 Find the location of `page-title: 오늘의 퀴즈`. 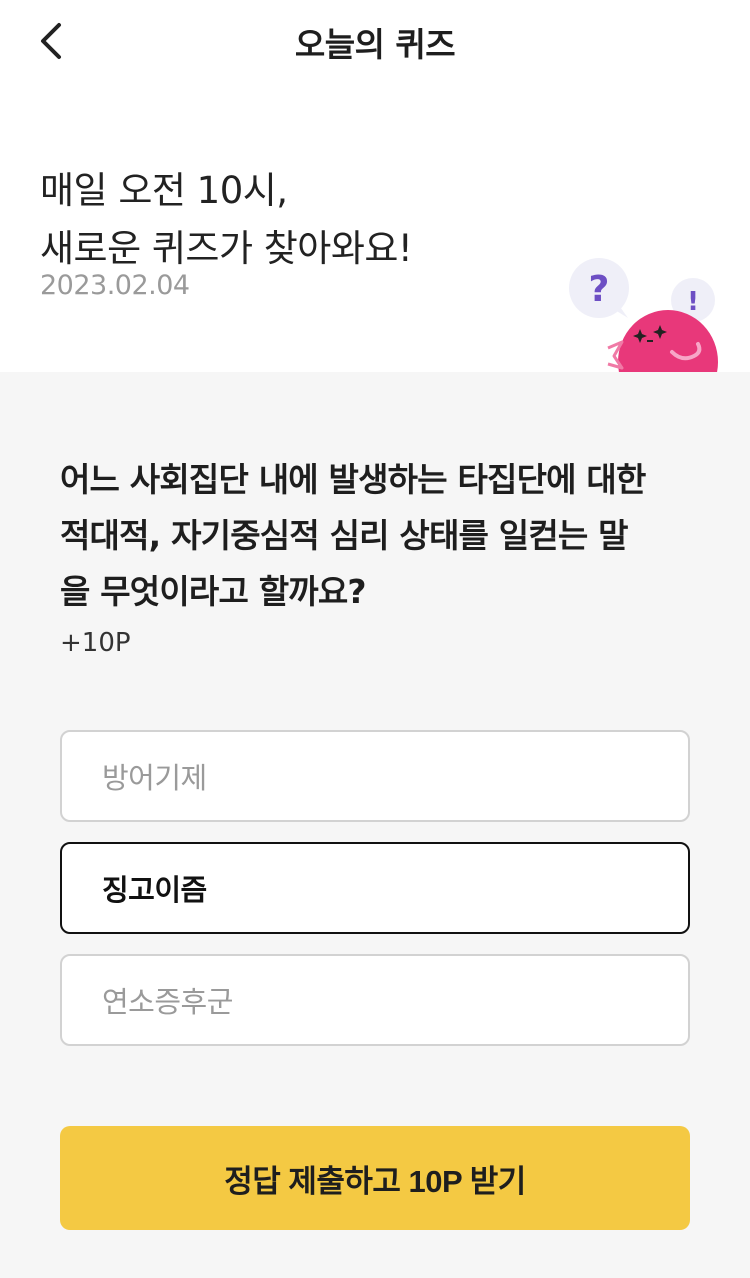

page-title: 오늘의 퀴즈 is located at coordinates (375, 44).